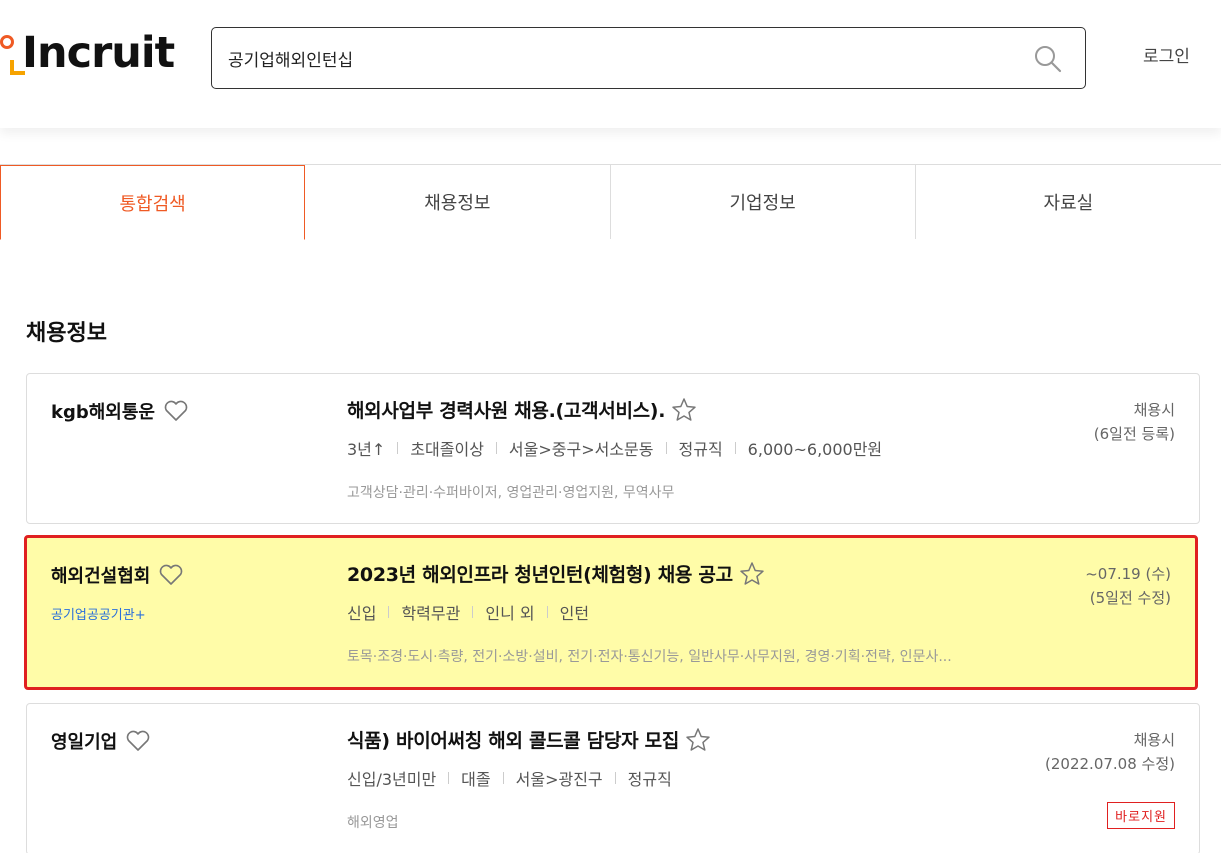  What do you see at coordinates (103, 411) in the screenshot?
I see `company-name: kgb해외통운` at bounding box center [103, 411].